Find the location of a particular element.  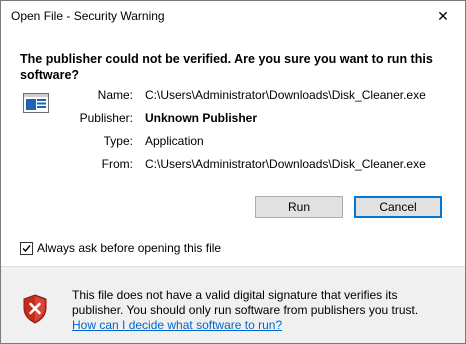

type-label: Type: is located at coordinates (118, 141).